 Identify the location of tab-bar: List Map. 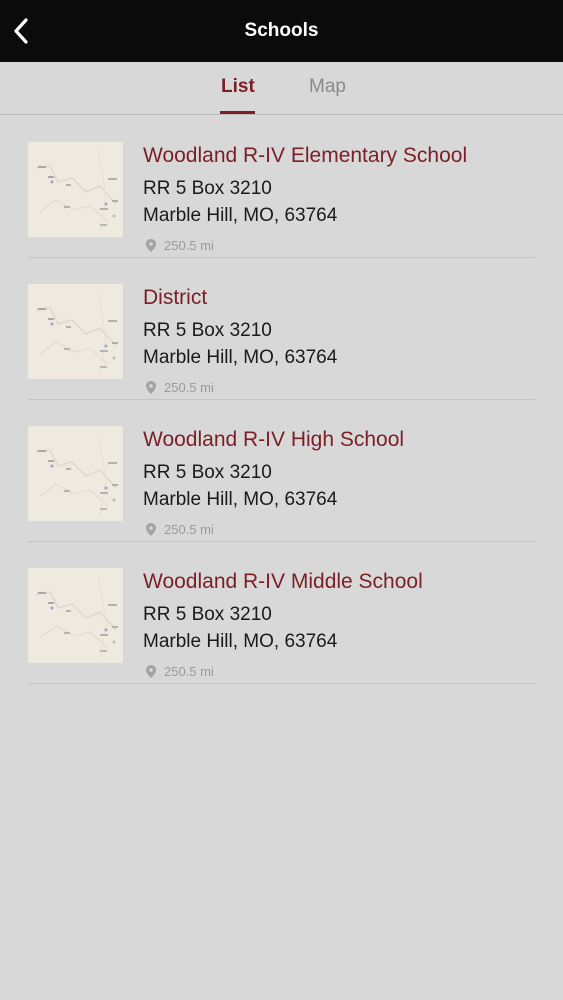
(281, 88).